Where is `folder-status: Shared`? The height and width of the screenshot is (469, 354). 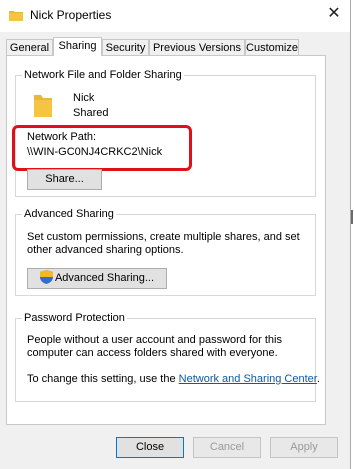
folder-status: Shared is located at coordinates (91, 113).